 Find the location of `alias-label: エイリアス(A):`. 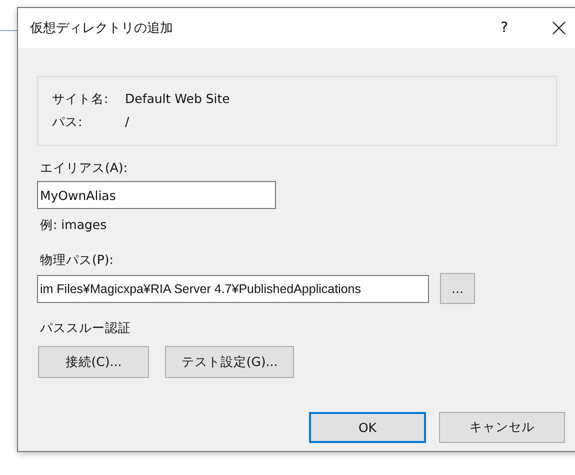

alias-label: エイリアス(A): is located at coordinates (84, 168).